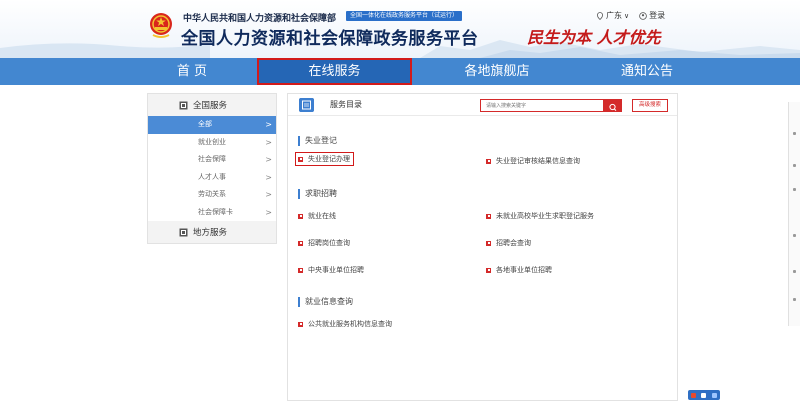 The image size is (800, 401). I want to click on service-label: 失业登记办理, so click(329, 159).